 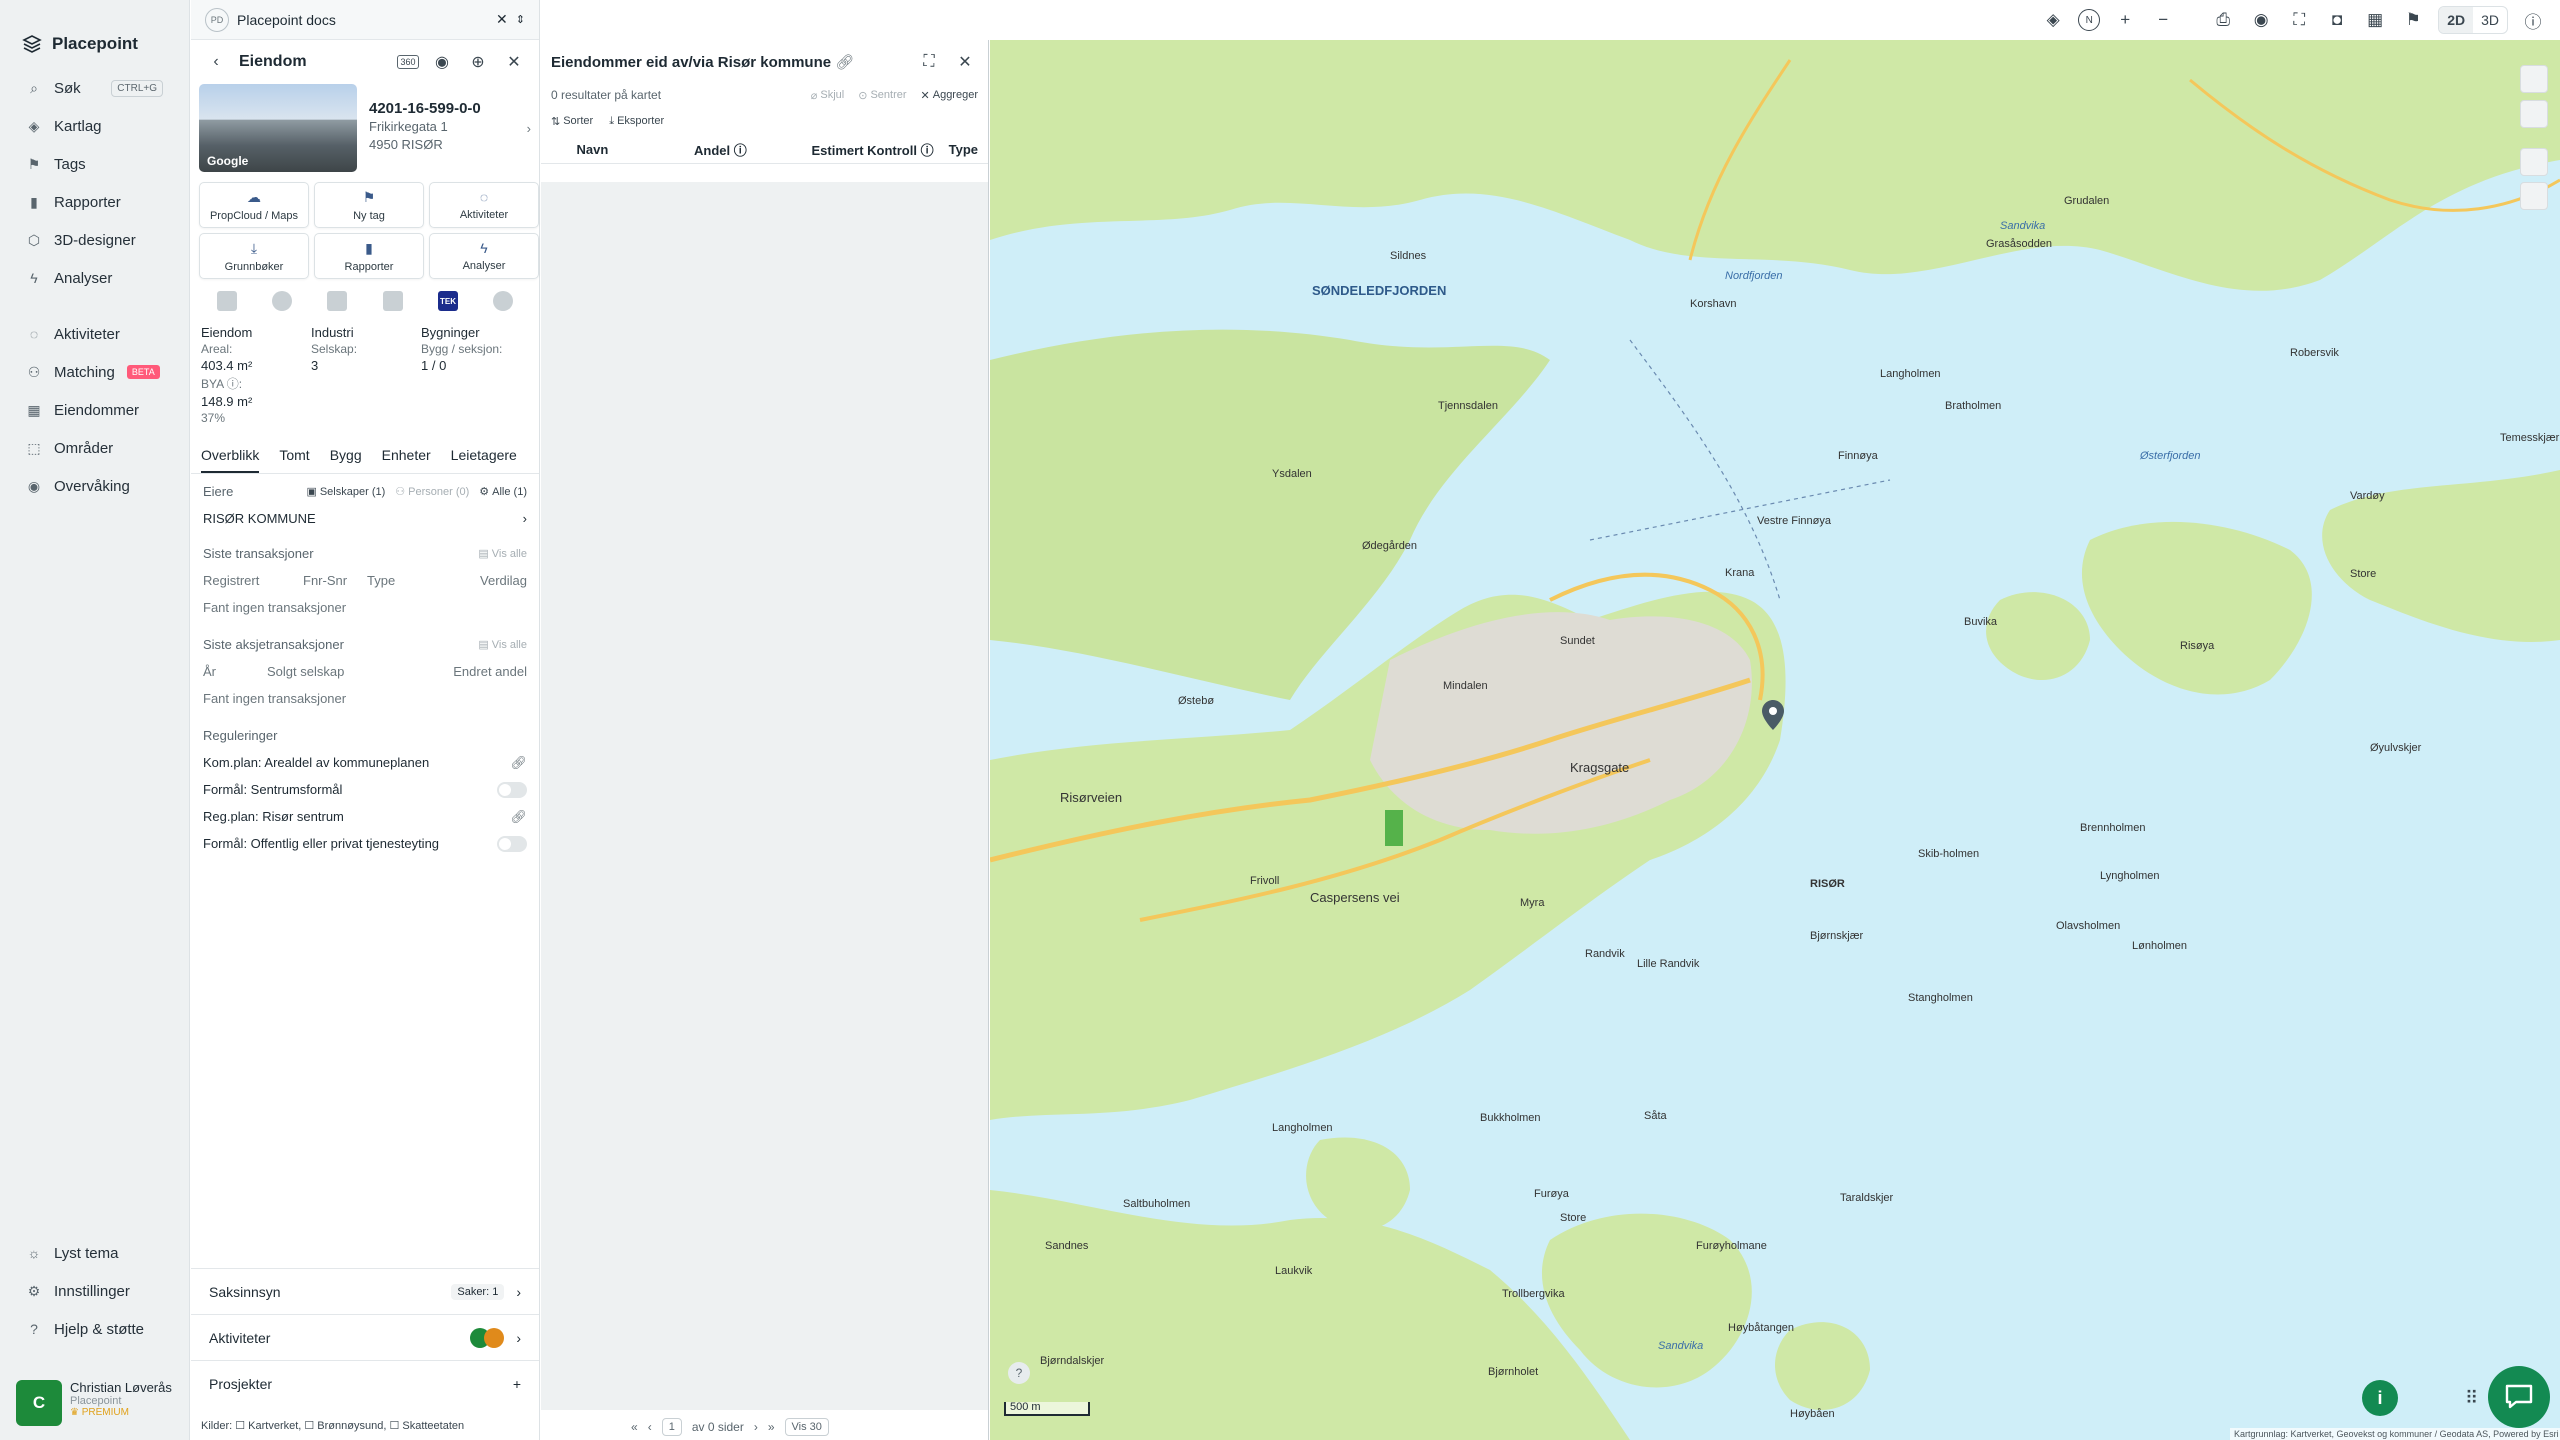 I want to click on sidebar-item-aktiviteter: ◌ Aktiviteter, so click(x=94, y=334).